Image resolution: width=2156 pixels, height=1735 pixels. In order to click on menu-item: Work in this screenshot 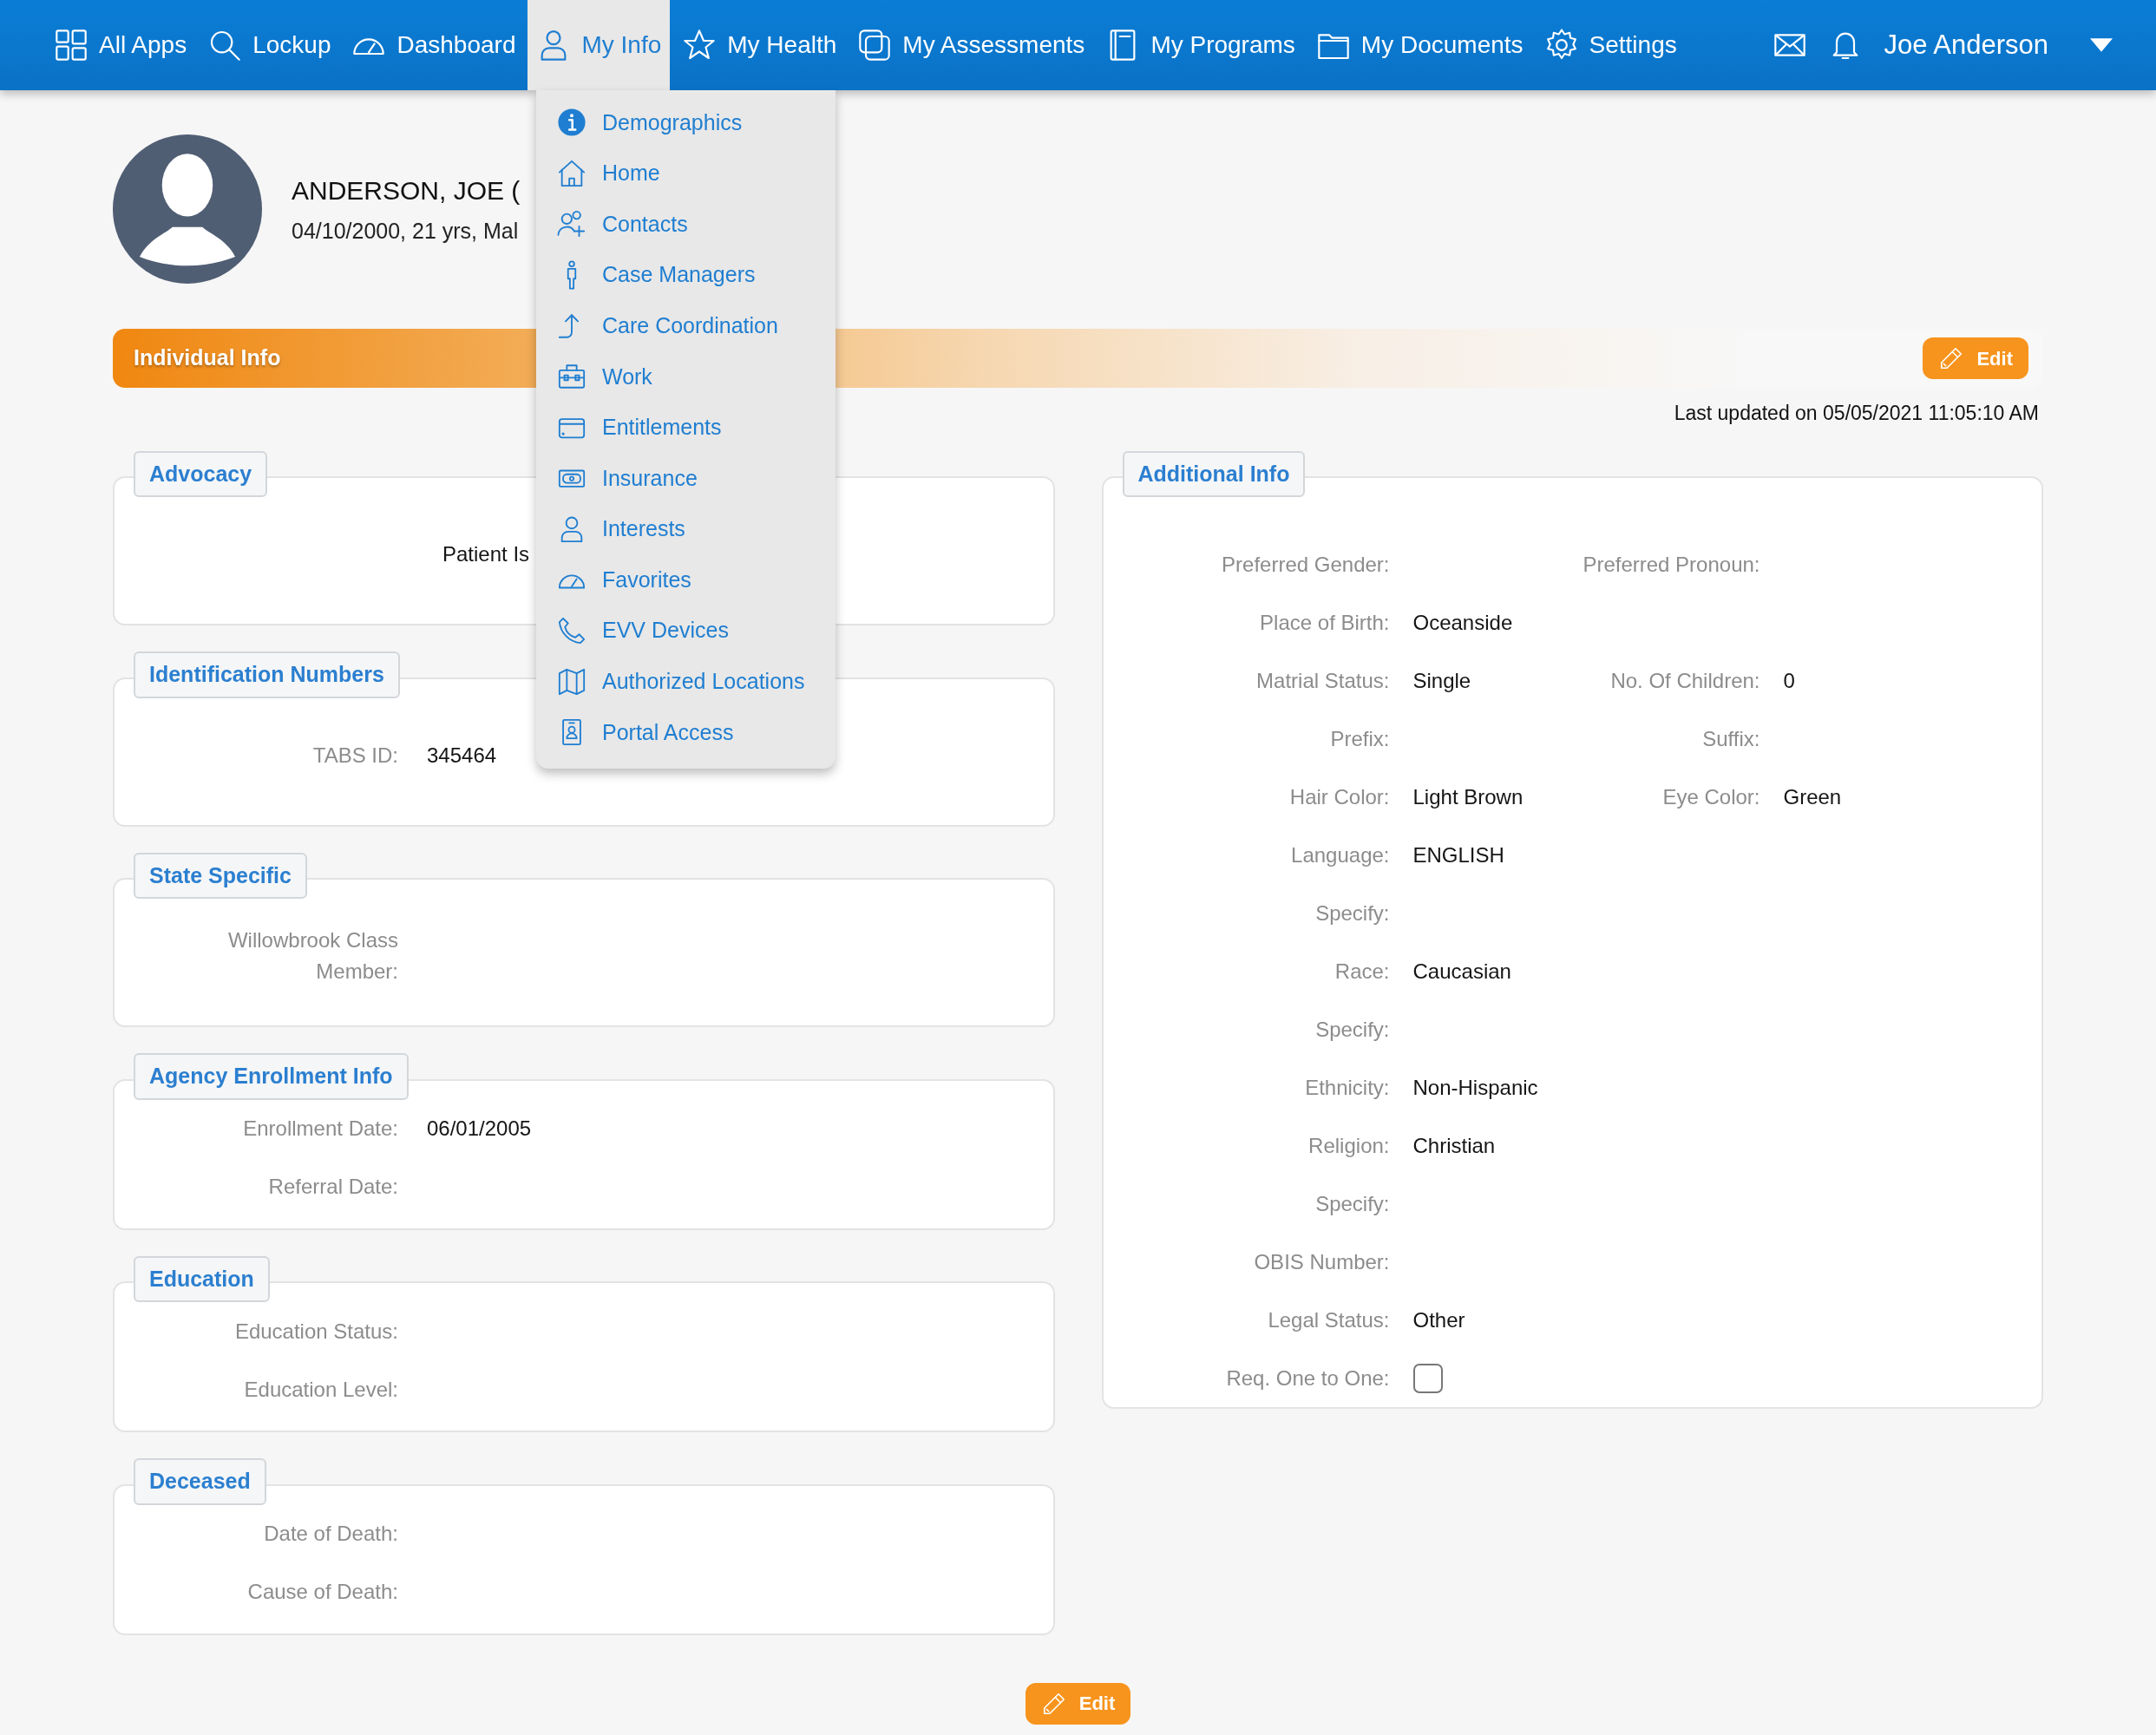, I will do `click(686, 376)`.